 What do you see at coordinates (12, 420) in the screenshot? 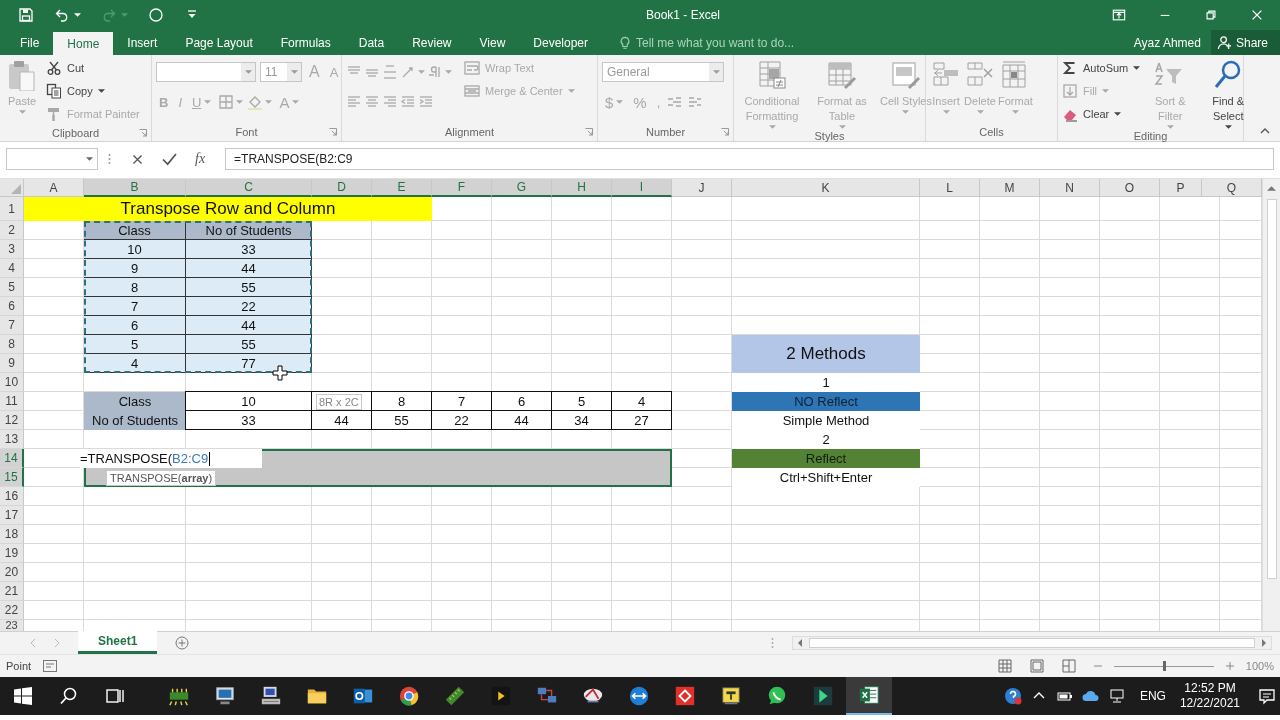
I see `row-header: 12` at bounding box center [12, 420].